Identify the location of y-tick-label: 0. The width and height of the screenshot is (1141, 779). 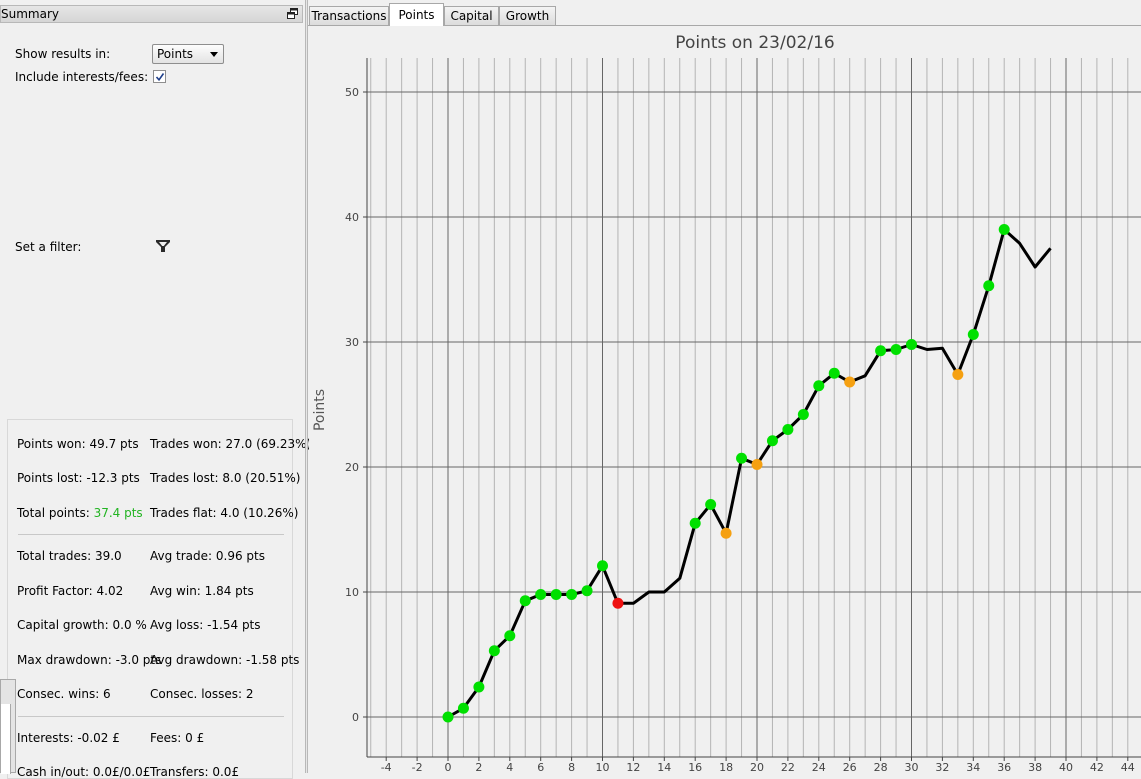
(355, 717).